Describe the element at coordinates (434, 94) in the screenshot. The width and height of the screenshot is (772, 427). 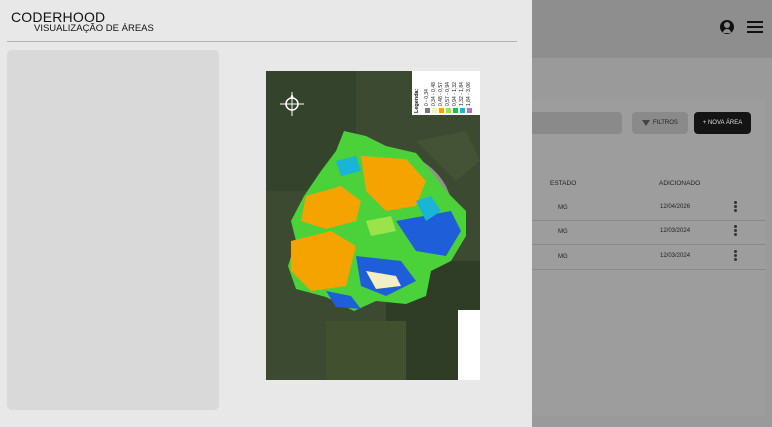
I see `legend-label: 0,34 - 0,48` at that location.